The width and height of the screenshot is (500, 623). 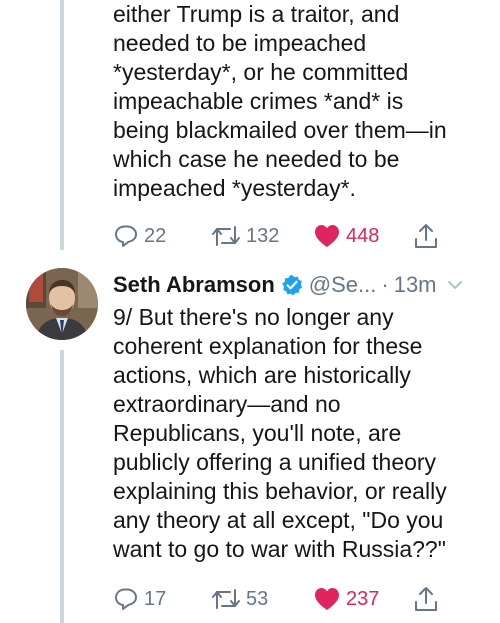 I want to click on retweet-count: 53, so click(x=257, y=598).